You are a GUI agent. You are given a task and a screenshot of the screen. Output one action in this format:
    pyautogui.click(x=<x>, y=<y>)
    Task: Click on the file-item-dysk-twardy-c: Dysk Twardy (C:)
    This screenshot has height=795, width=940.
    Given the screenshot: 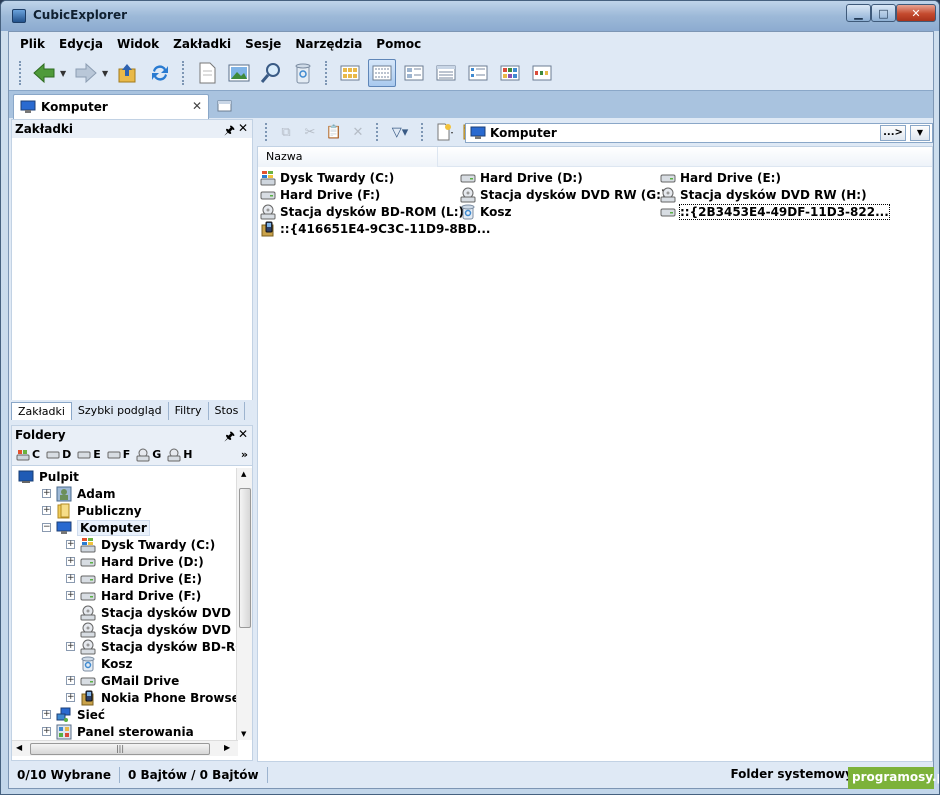 What is the action you would take?
    pyautogui.click(x=327, y=177)
    